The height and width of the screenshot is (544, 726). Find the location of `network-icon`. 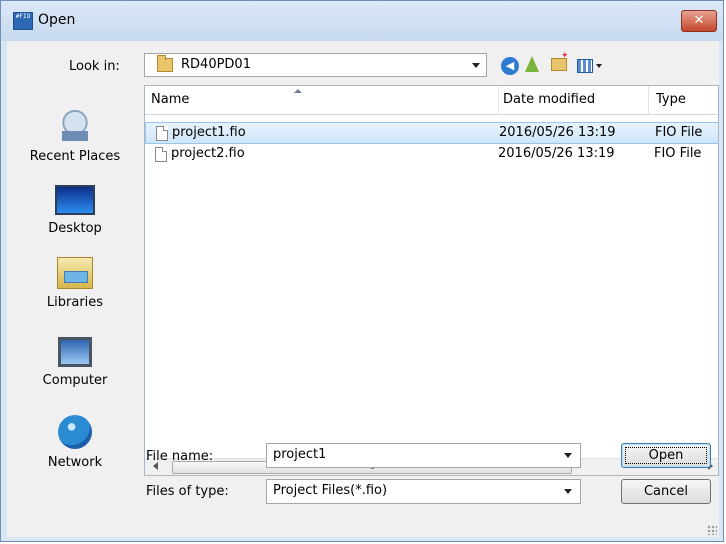

network-icon is located at coordinates (75, 432).